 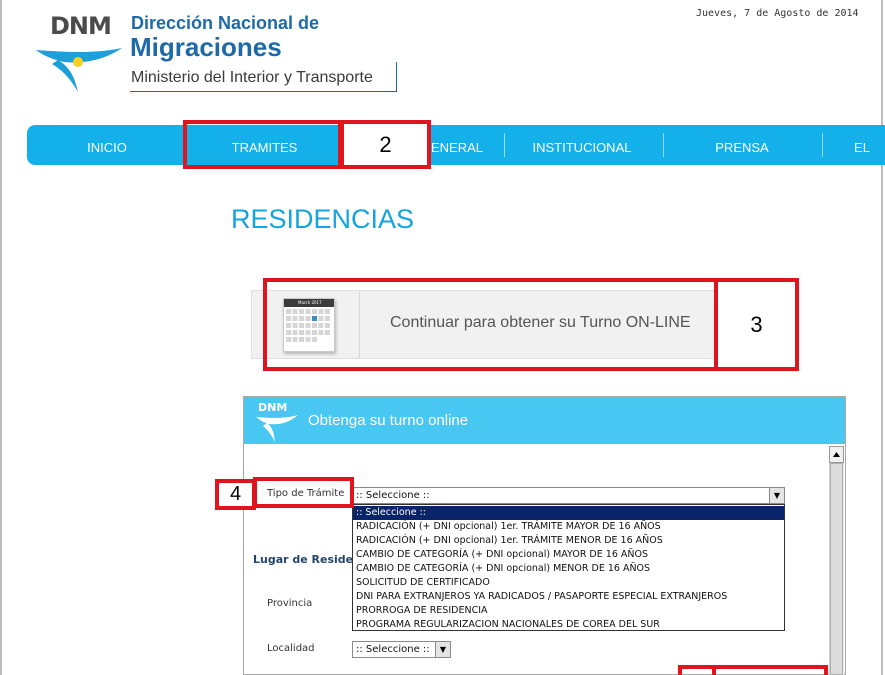 What do you see at coordinates (291, 648) in the screenshot?
I see `localidad-label: Localidad` at bounding box center [291, 648].